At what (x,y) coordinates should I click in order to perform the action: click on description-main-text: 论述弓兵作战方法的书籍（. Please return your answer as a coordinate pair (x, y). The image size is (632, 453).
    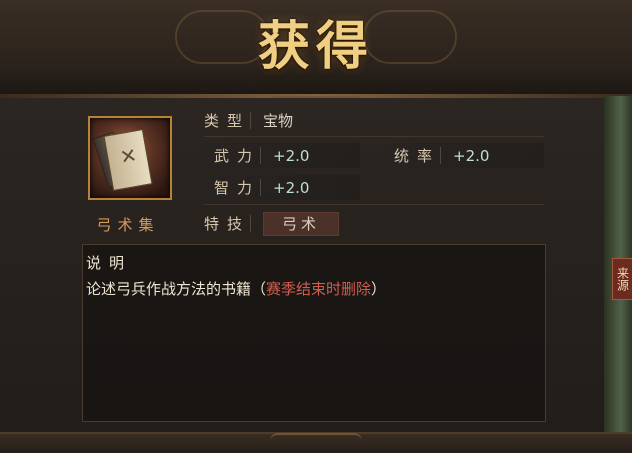
    Looking at the image, I should click on (176, 289).